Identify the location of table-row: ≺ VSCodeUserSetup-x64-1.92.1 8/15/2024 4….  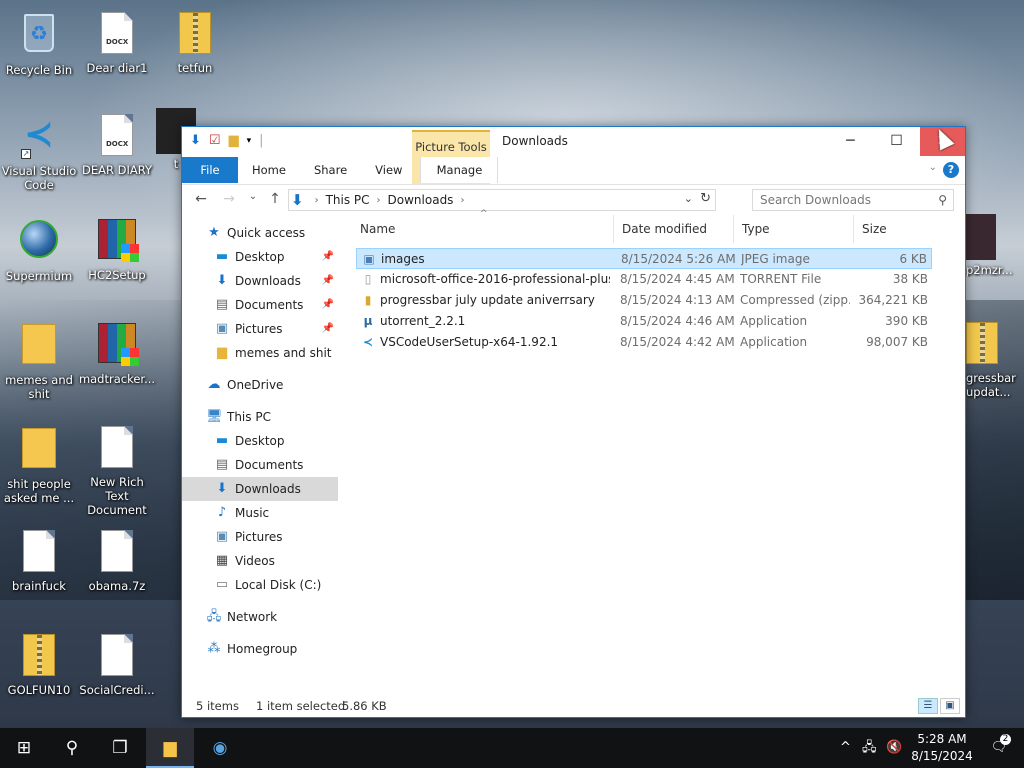
(644, 342).